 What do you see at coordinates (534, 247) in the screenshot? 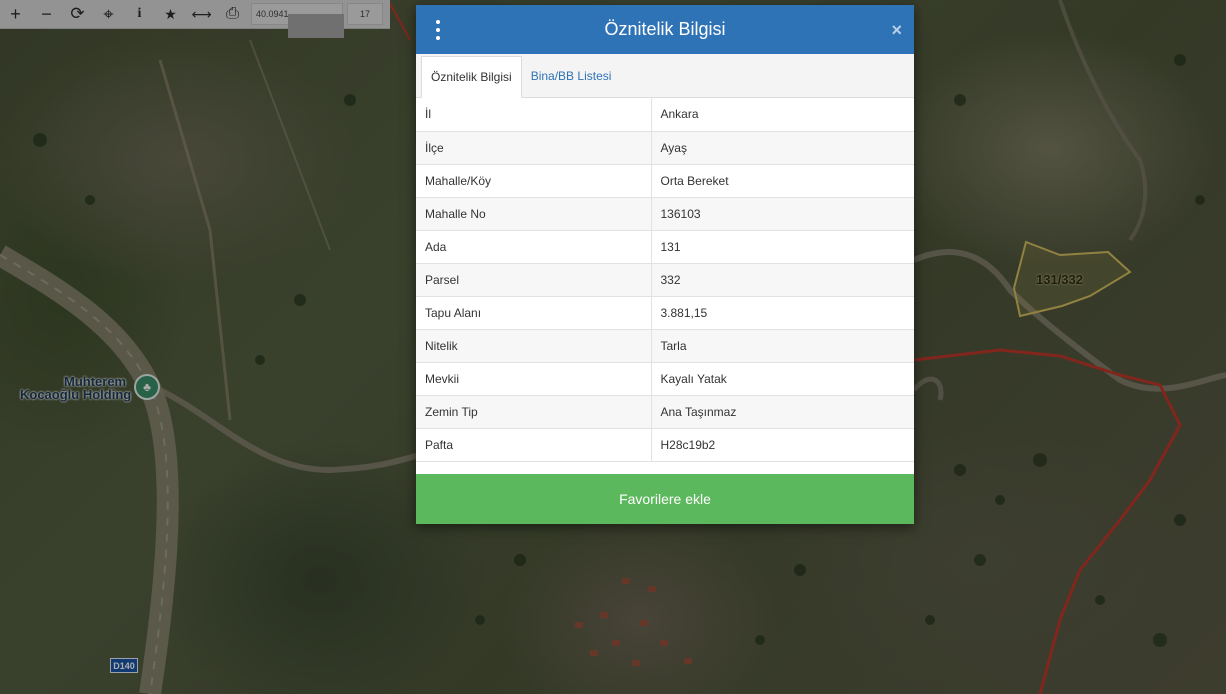
I see `attr-key: Ada` at bounding box center [534, 247].